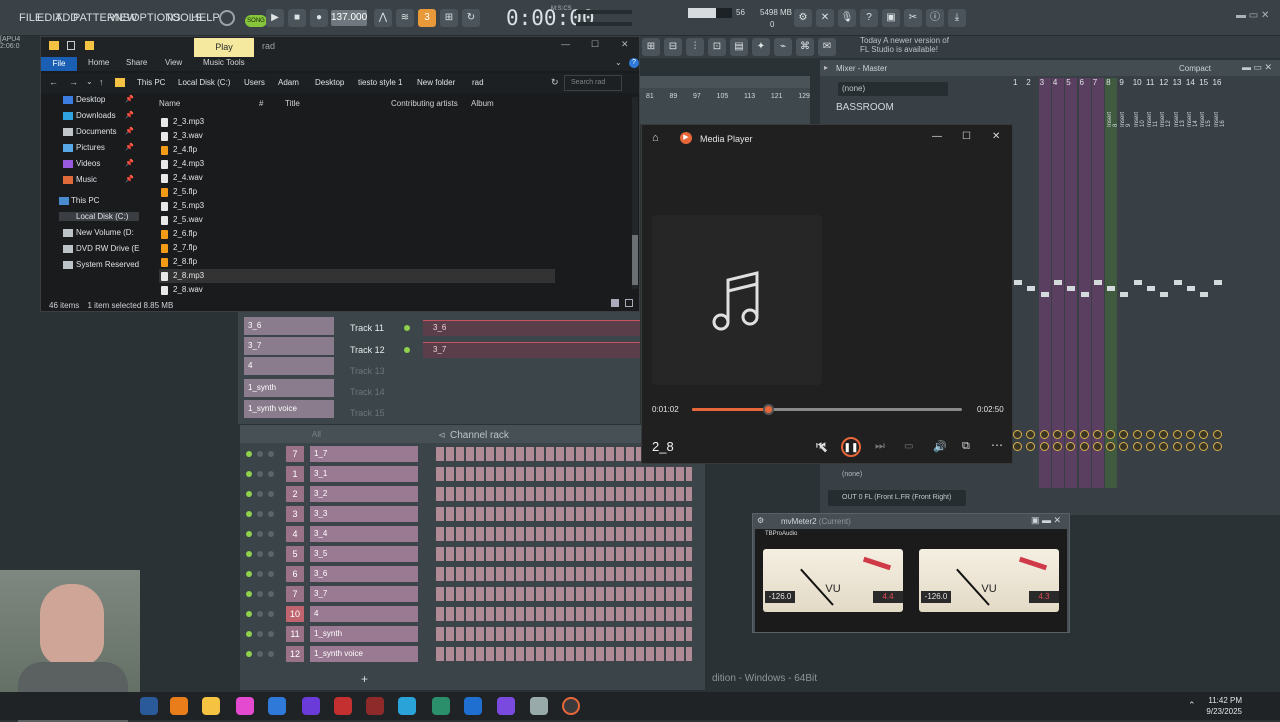 This screenshot has height=722, width=1280. I want to click on breadcrumb-item: rad, so click(478, 82).